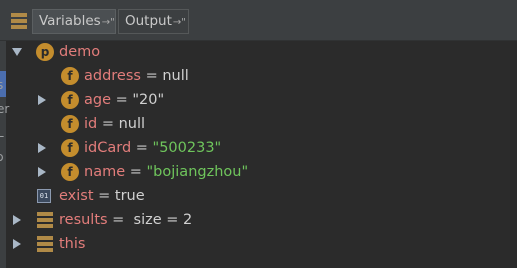  What do you see at coordinates (45, 52) in the screenshot?
I see `field-badge-icon: p` at bounding box center [45, 52].